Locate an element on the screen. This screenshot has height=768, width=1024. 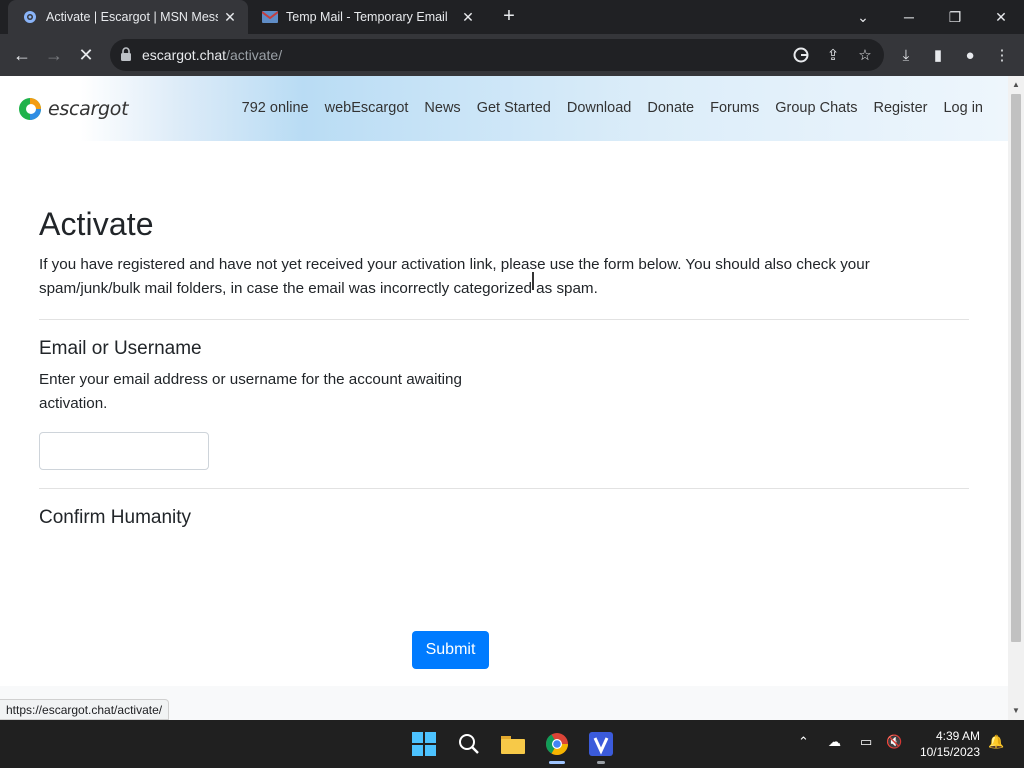
escargot-logo-icon is located at coordinates (30, 109).